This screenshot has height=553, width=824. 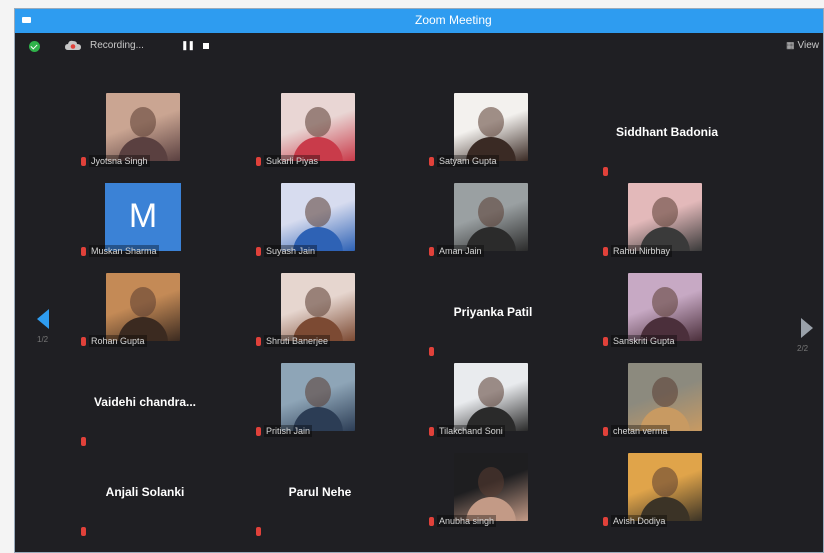 I want to click on pause-recording-button: ❚❚, so click(x=188, y=45).